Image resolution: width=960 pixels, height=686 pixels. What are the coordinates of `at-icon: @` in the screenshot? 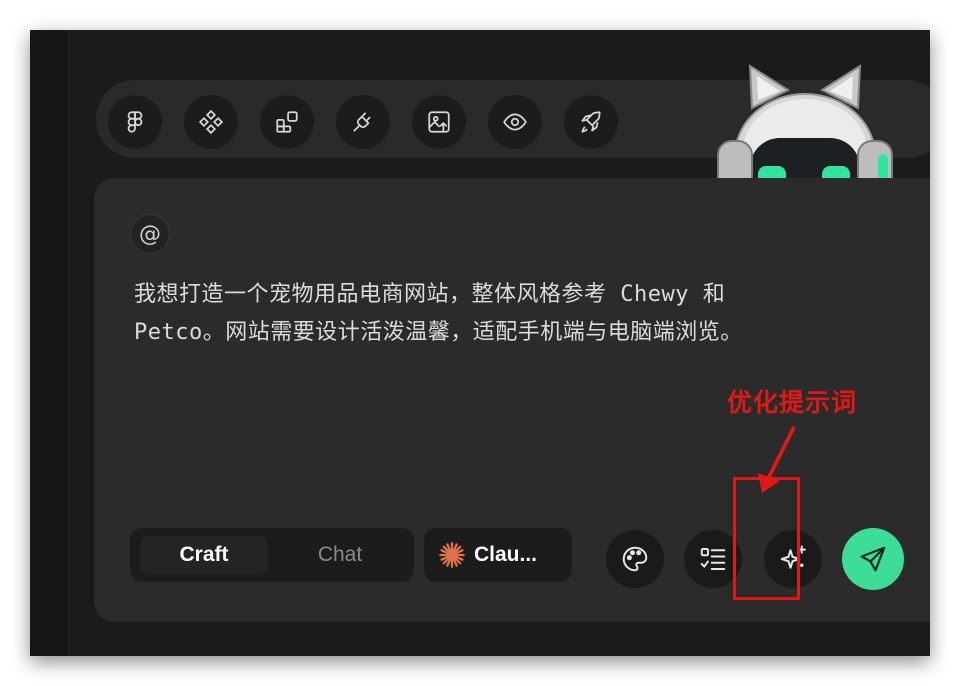 It's located at (150, 234).